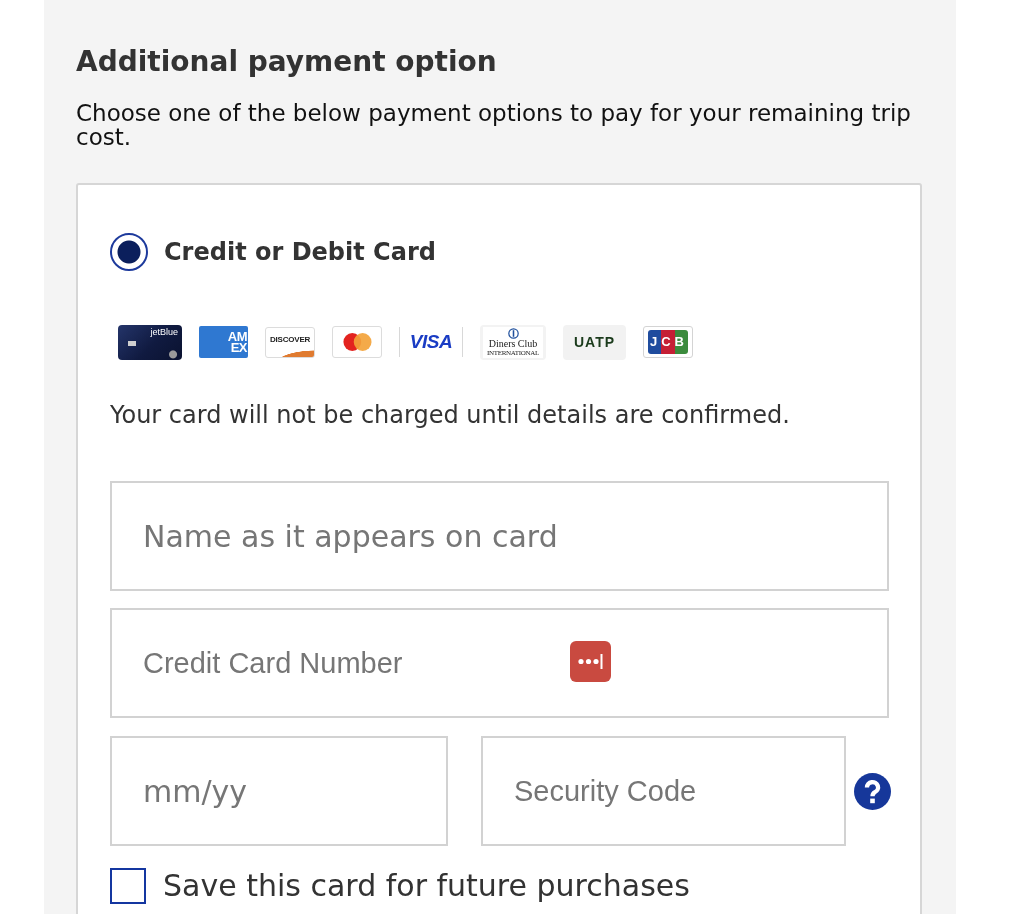  What do you see at coordinates (150, 342) in the screenshot?
I see `card-brand-logo: jetBlue` at bounding box center [150, 342].